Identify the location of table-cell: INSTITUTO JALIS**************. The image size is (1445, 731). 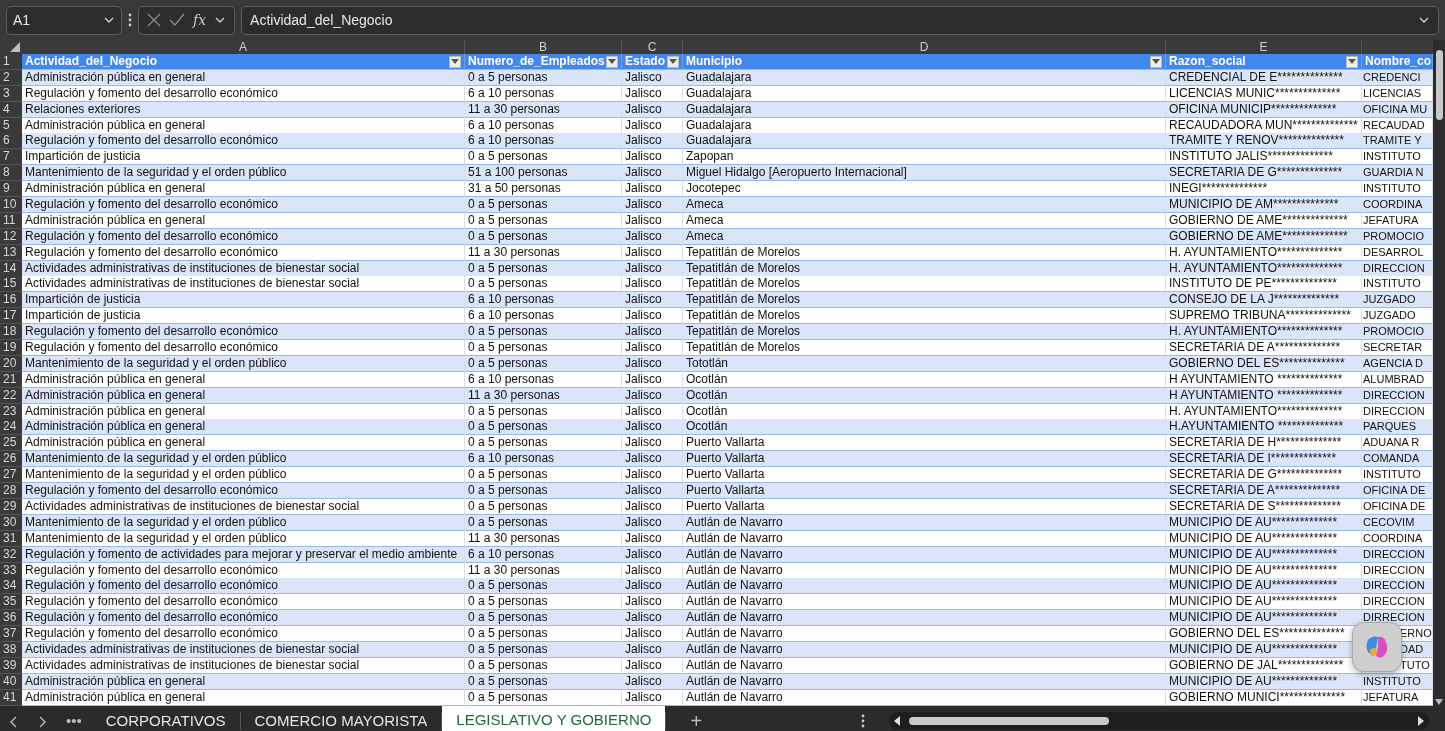
(1264, 157).